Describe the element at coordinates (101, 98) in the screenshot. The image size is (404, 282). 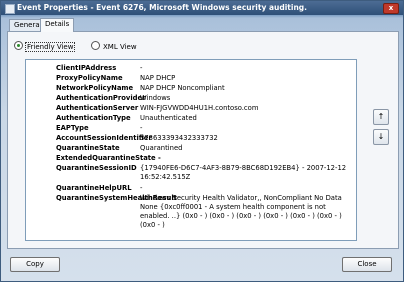
I see `detail-key: AuthenticationProvider` at that location.